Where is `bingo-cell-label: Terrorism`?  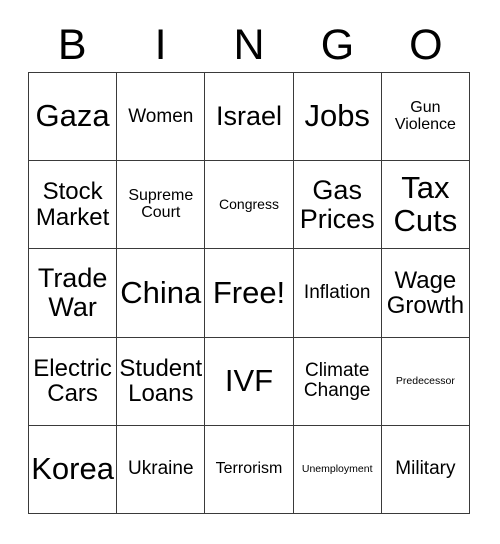 bingo-cell-label: Terrorism is located at coordinates (249, 468).